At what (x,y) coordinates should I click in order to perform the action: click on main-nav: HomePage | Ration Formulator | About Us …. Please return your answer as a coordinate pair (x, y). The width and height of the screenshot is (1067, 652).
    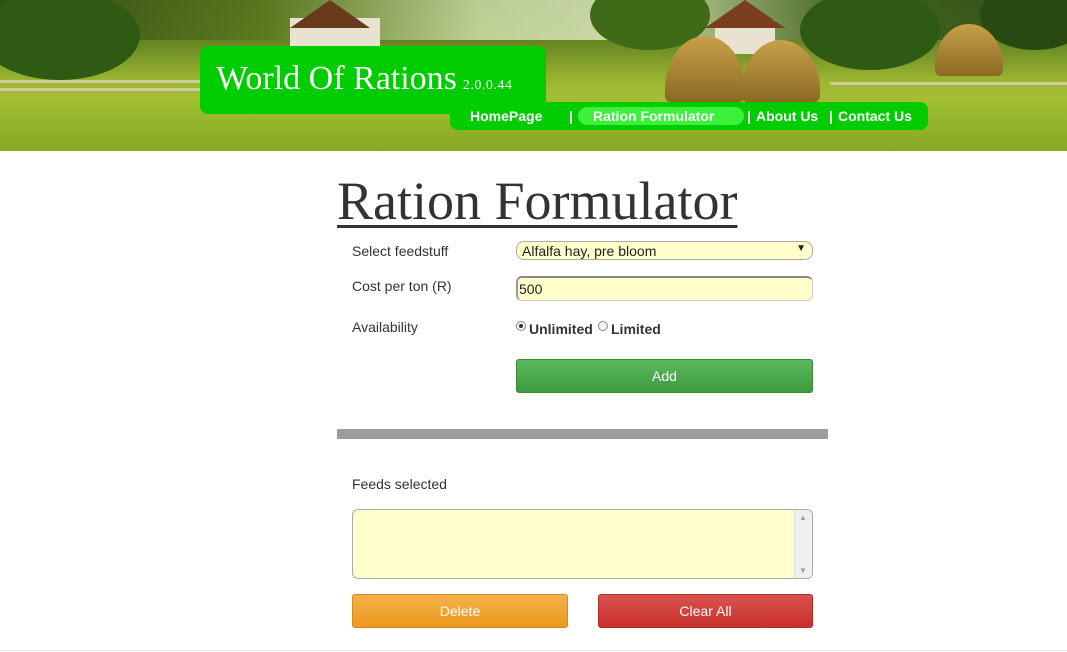
    Looking at the image, I should click on (689, 116).